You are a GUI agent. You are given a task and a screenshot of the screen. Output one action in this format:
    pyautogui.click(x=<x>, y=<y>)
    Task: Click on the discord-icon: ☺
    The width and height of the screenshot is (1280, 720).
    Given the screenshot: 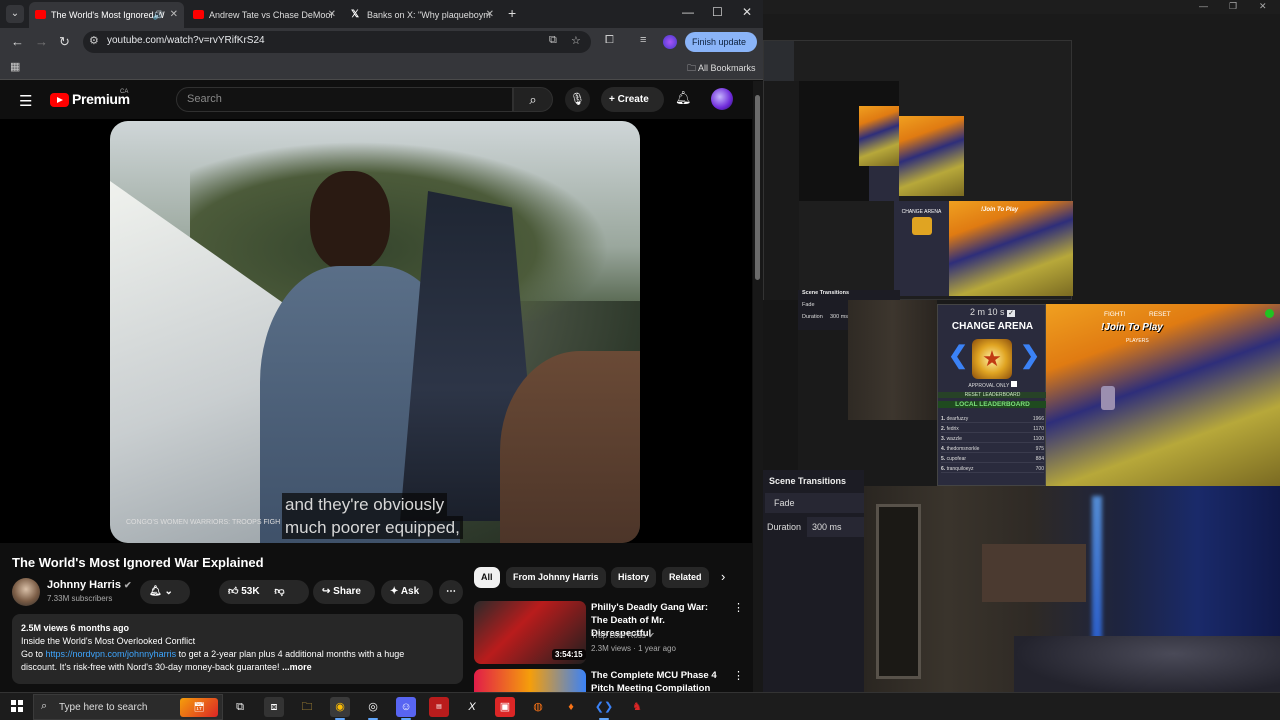 What is the action you would take?
    pyautogui.click(x=406, y=708)
    